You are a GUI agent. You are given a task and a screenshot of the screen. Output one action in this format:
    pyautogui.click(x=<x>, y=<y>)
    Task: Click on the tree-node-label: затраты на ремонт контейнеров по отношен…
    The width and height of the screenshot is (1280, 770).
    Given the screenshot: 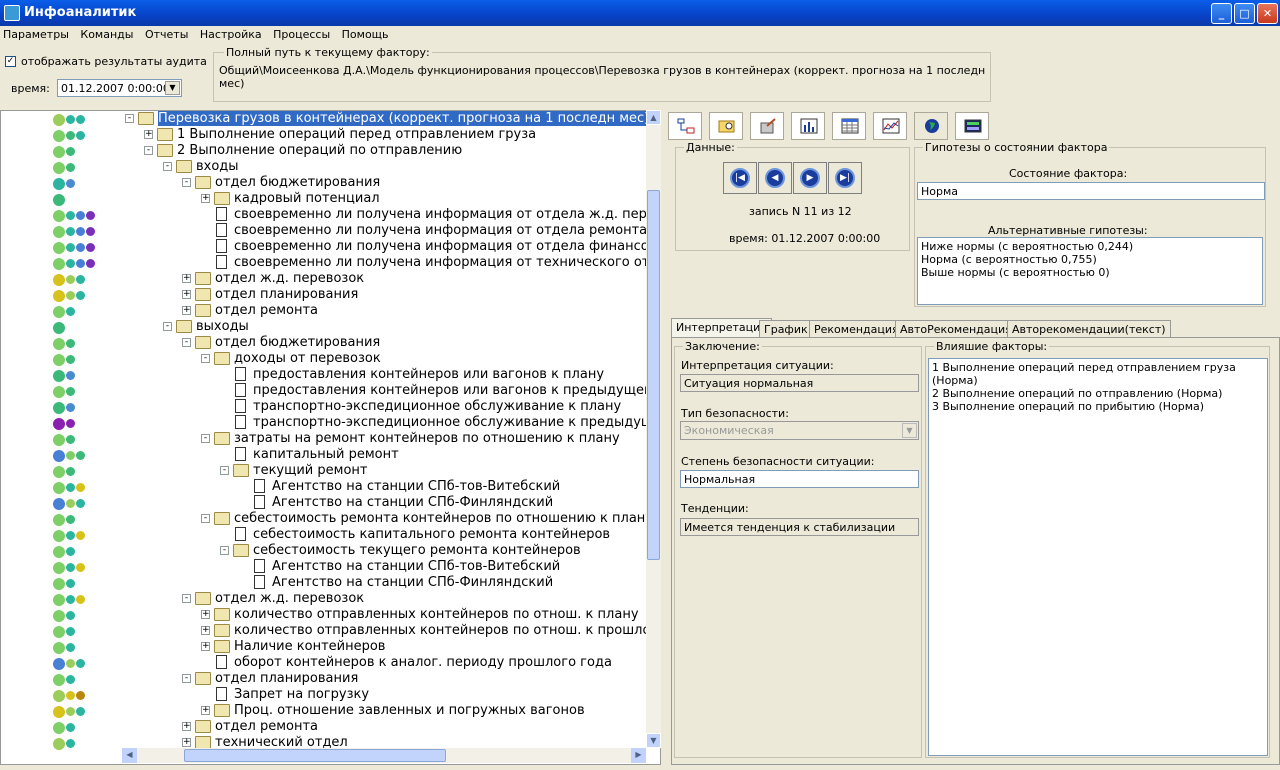 What is the action you would take?
    pyautogui.click(x=427, y=438)
    